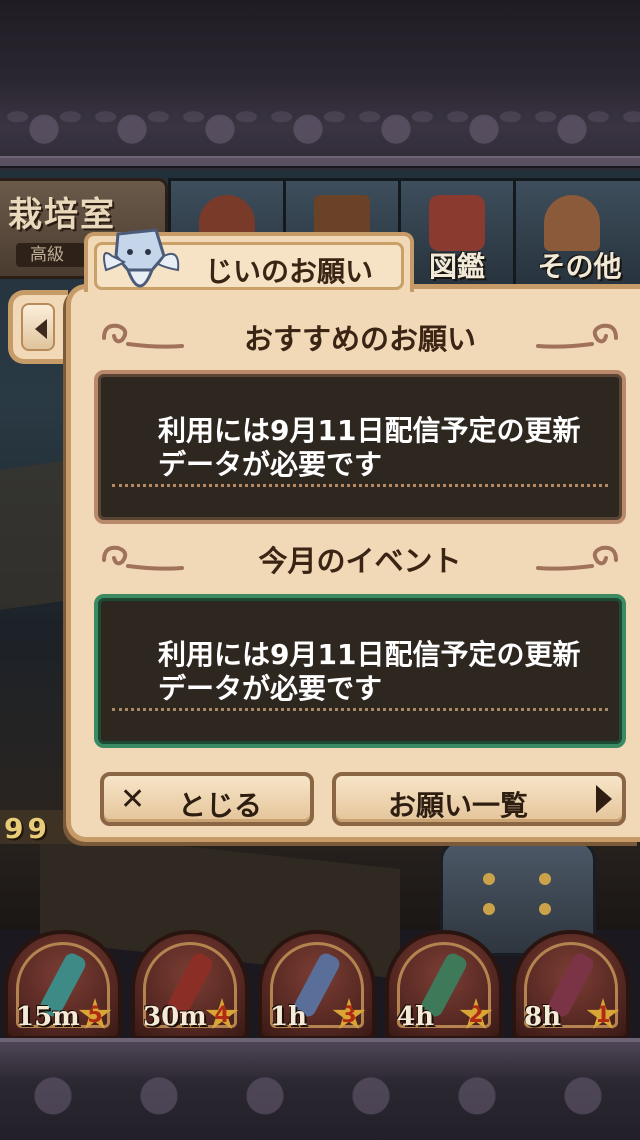 The image size is (640, 1140). Describe the element at coordinates (48, 1017) in the screenshot. I see `slot-time: 15m` at that location.